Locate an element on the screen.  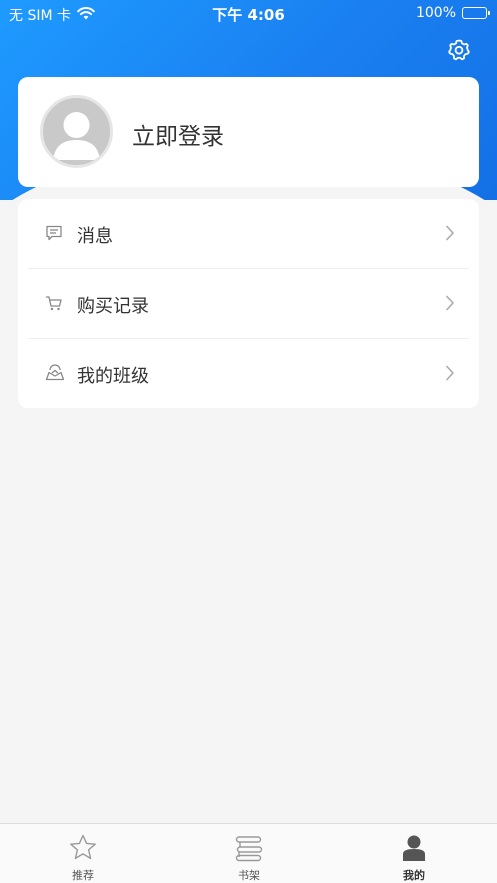
tab-recommend: 推荐 is located at coordinates (83, 853).